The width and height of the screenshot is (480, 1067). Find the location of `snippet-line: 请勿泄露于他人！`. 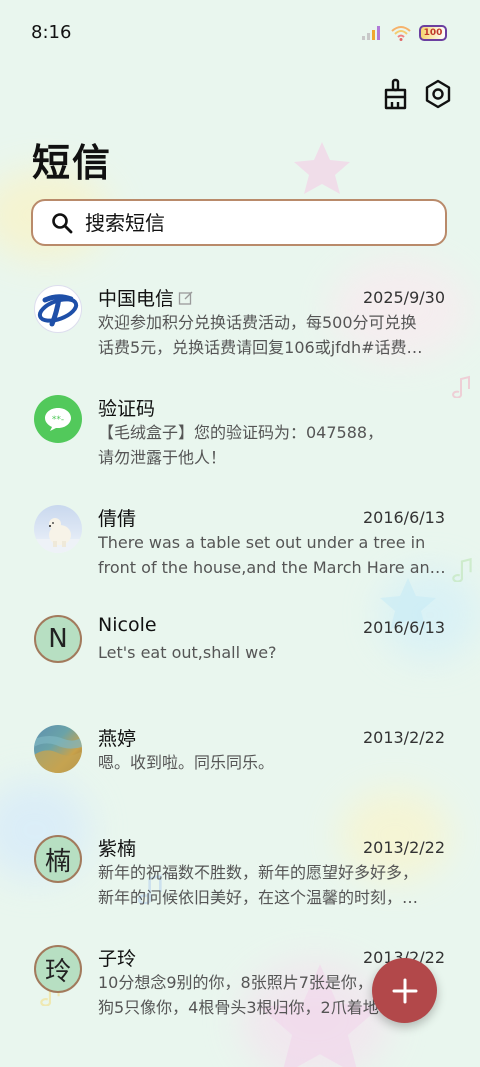

snippet-line: 请勿泄露于他人！ is located at coordinates (162, 457).